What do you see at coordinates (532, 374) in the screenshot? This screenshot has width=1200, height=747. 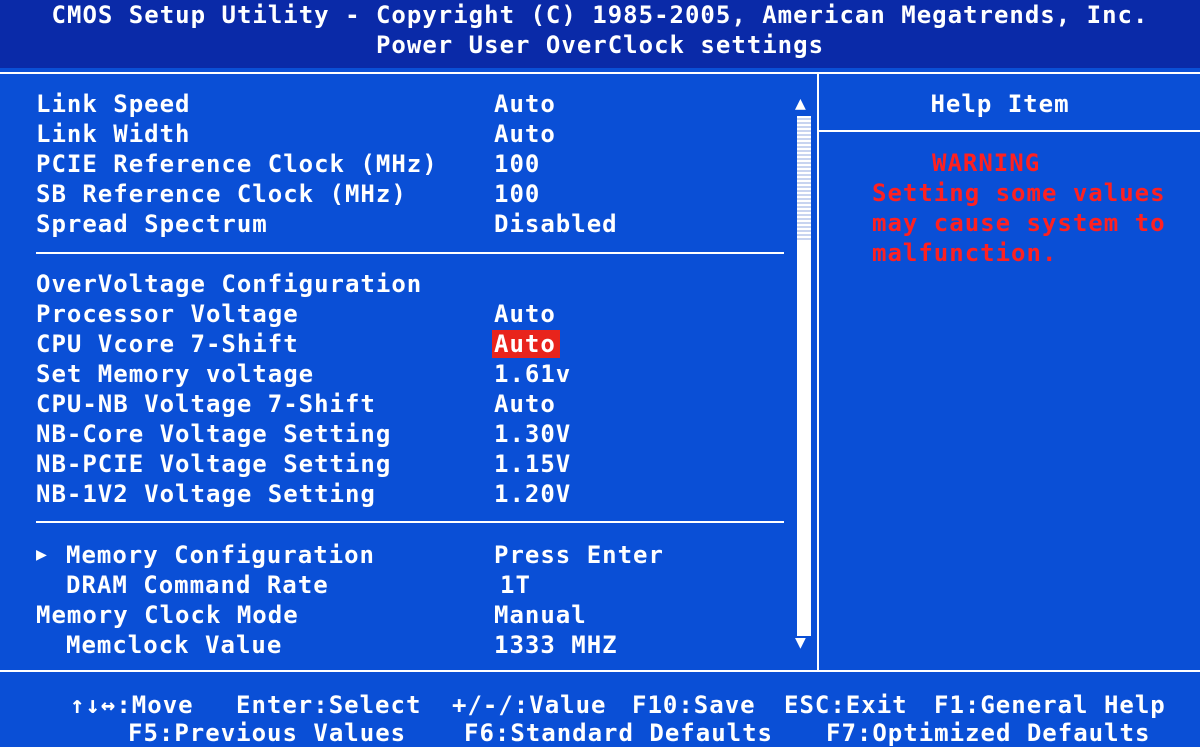 I see `setting-value: 1.61v` at bounding box center [532, 374].